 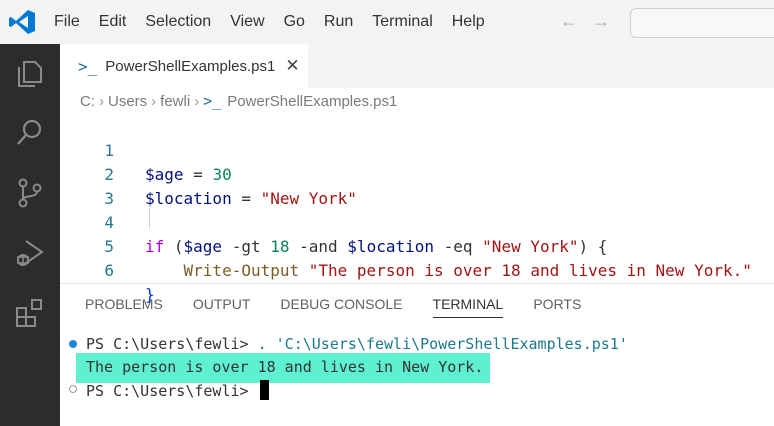 What do you see at coordinates (402, 22) in the screenshot?
I see `menu-terminal: Terminal` at bounding box center [402, 22].